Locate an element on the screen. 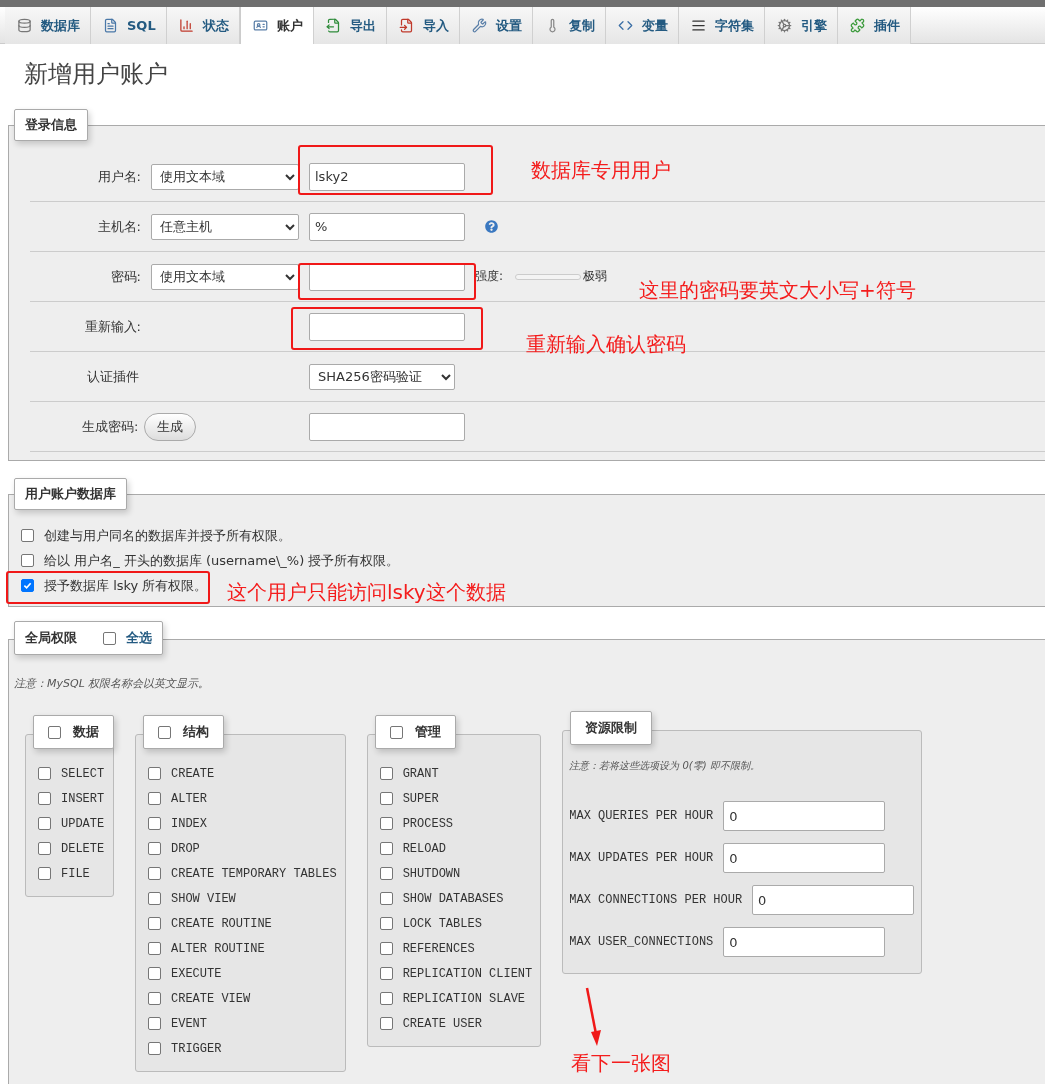 The height and width of the screenshot is (1084, 1045). privilege-label: CREATE ROUTINE is located at coordinates (221, 923).